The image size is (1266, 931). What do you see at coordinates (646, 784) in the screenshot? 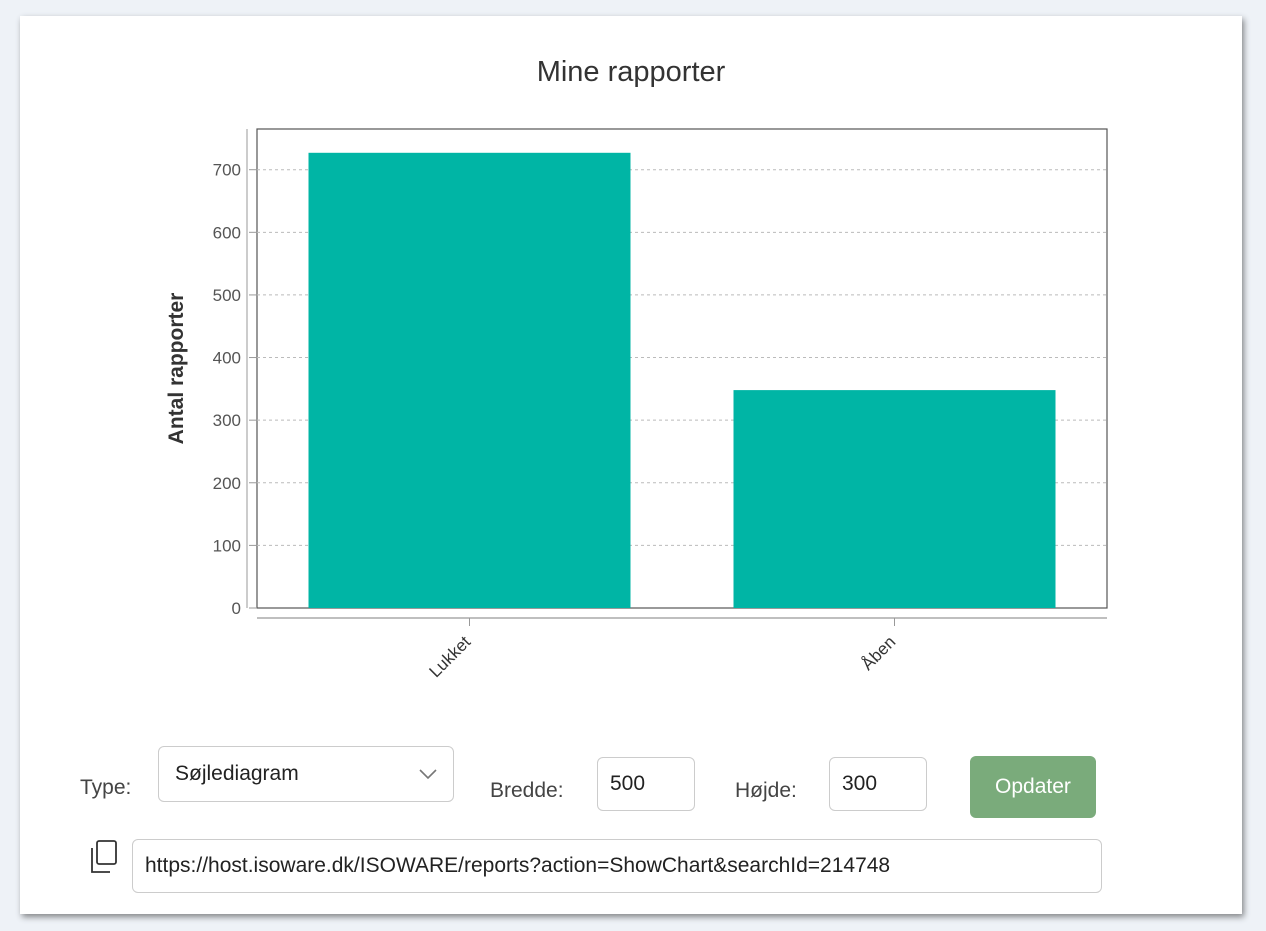
I see `width-input` at bounding box center [646, 784].